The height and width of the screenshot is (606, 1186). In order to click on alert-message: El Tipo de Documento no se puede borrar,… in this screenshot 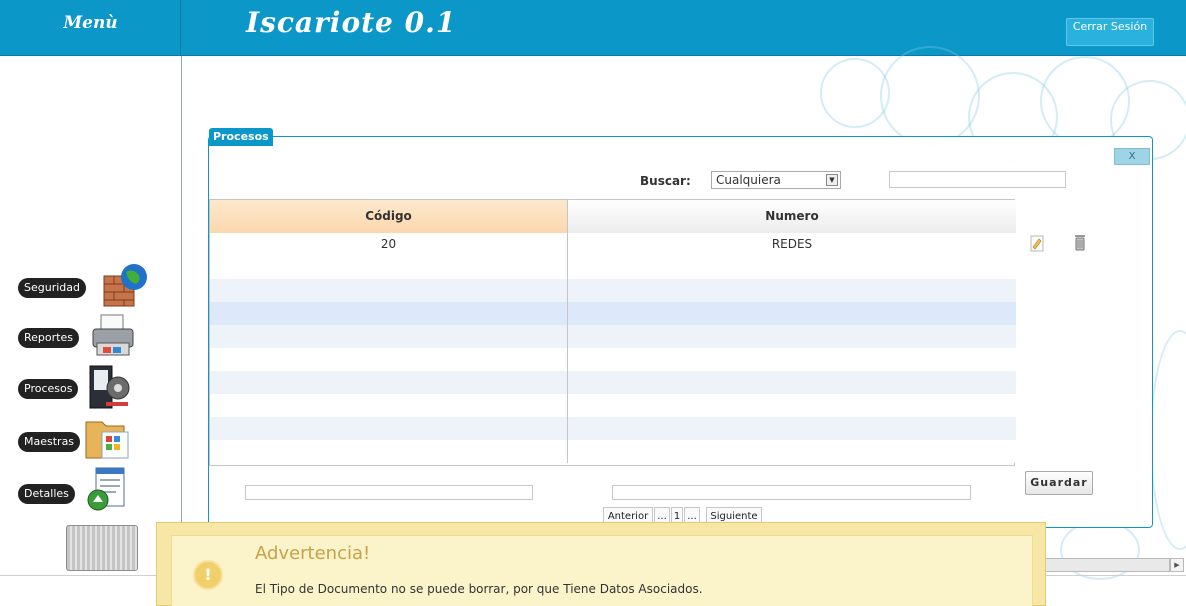, I will do `click(479, 589)`.